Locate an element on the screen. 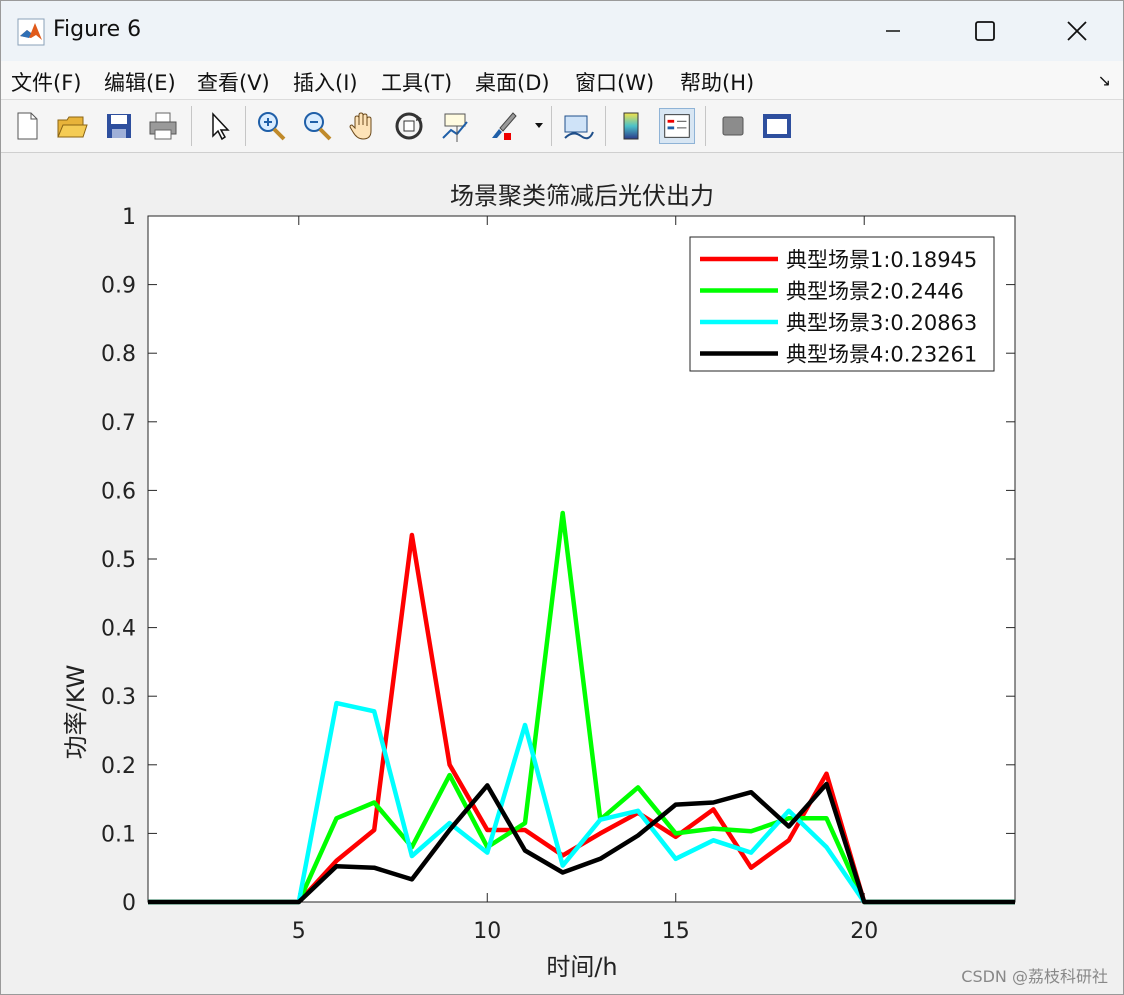  y-tick-label: 0.4 is located at coordinates (118, 629).